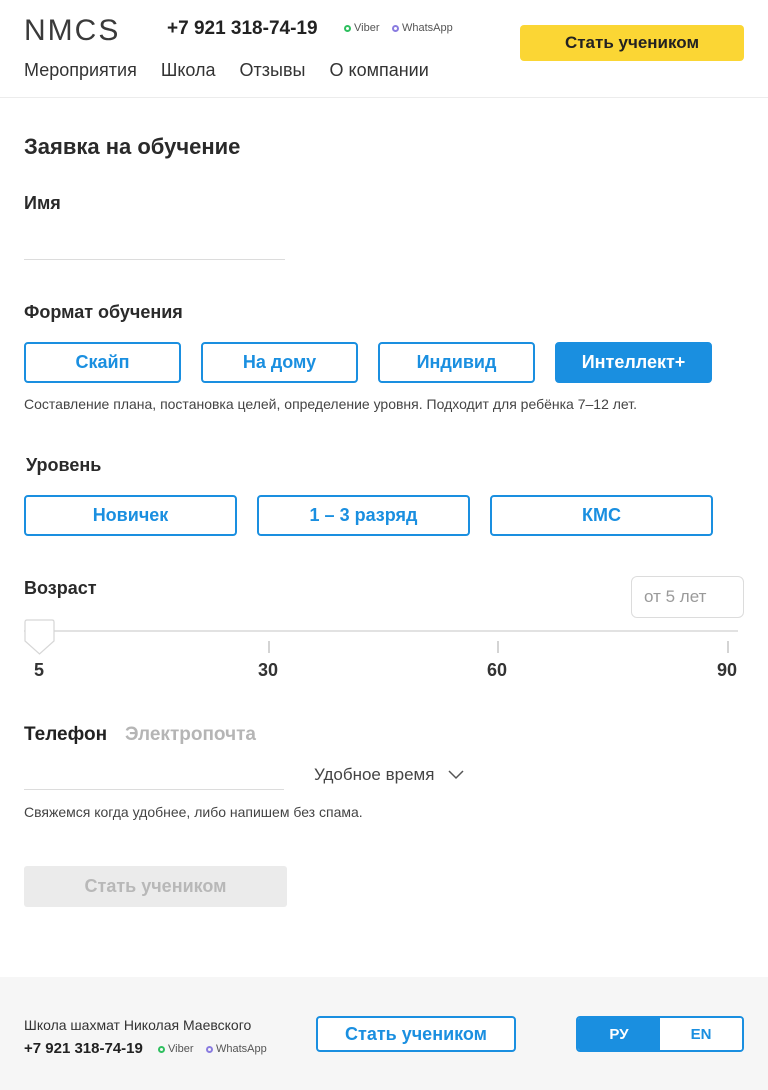  I want to click on tab-phone: Телефон, so click(65, 735).